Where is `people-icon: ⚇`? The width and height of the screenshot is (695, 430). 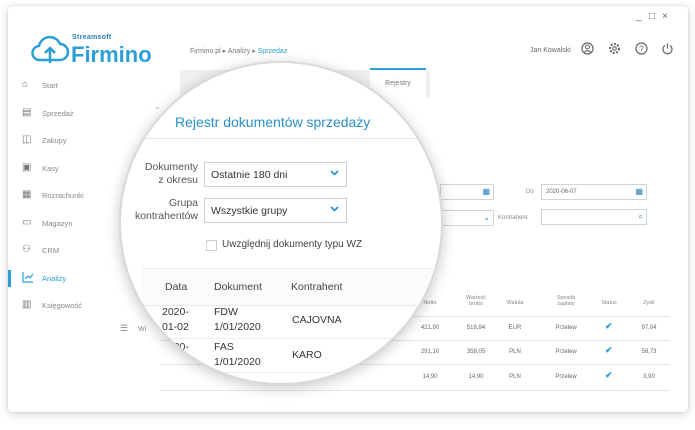 people-icon: ⚇ is located at coordinates (26, 249).